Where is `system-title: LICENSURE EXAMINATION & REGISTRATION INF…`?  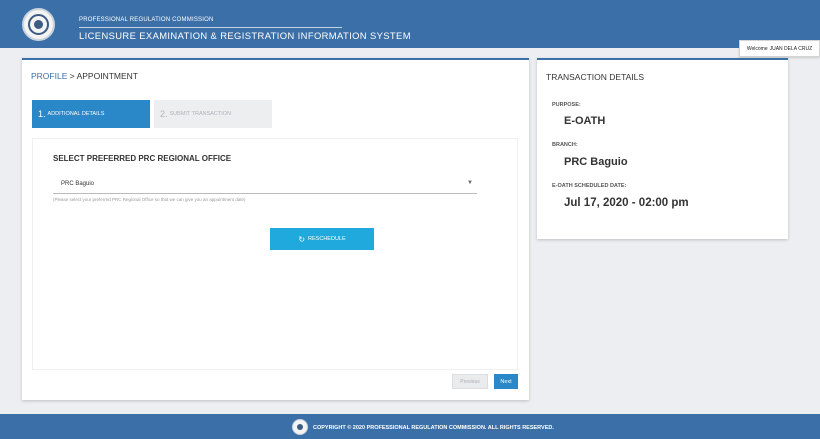
system-title: LICENSURE EXAMINATION & REGISTRATION INF… is located at coordinates (245, 35).